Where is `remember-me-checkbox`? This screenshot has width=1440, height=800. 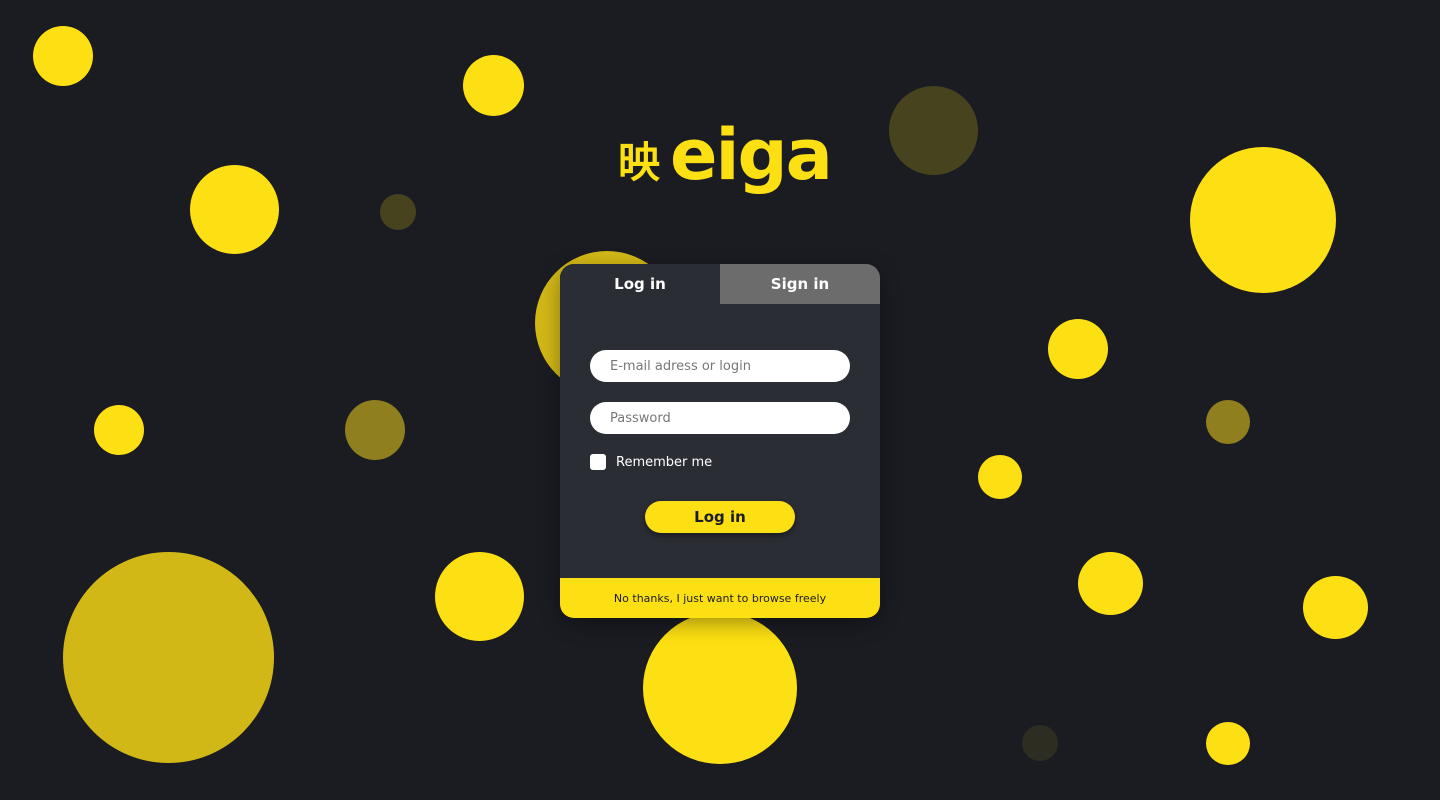
remember-me-checkbox is located at coordinates (598, 462).